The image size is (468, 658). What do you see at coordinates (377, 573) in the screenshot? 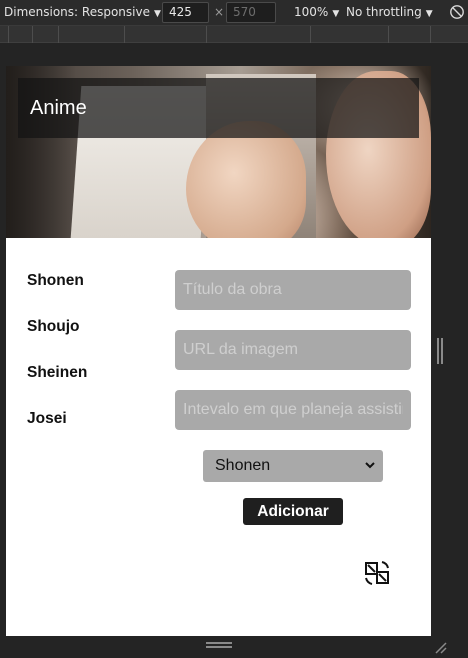
I see `swap-arrows-icon` at bounding box center [377, 573].